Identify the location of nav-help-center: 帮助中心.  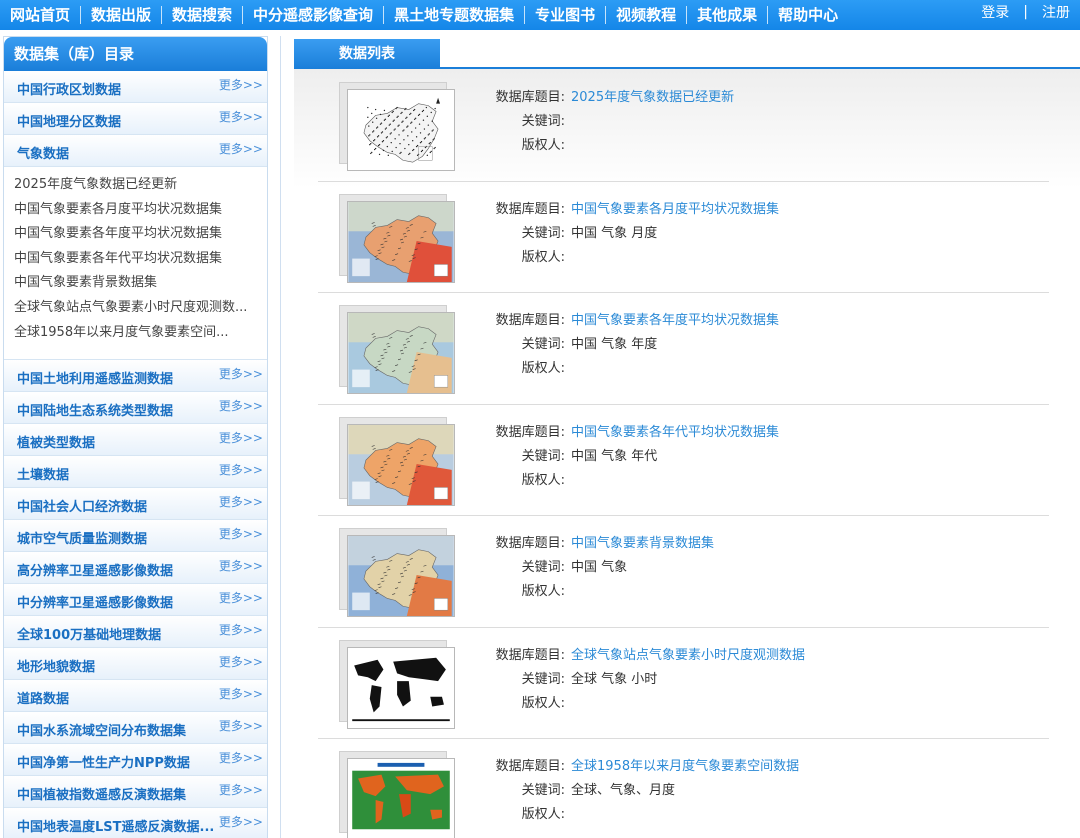
(808, 15).